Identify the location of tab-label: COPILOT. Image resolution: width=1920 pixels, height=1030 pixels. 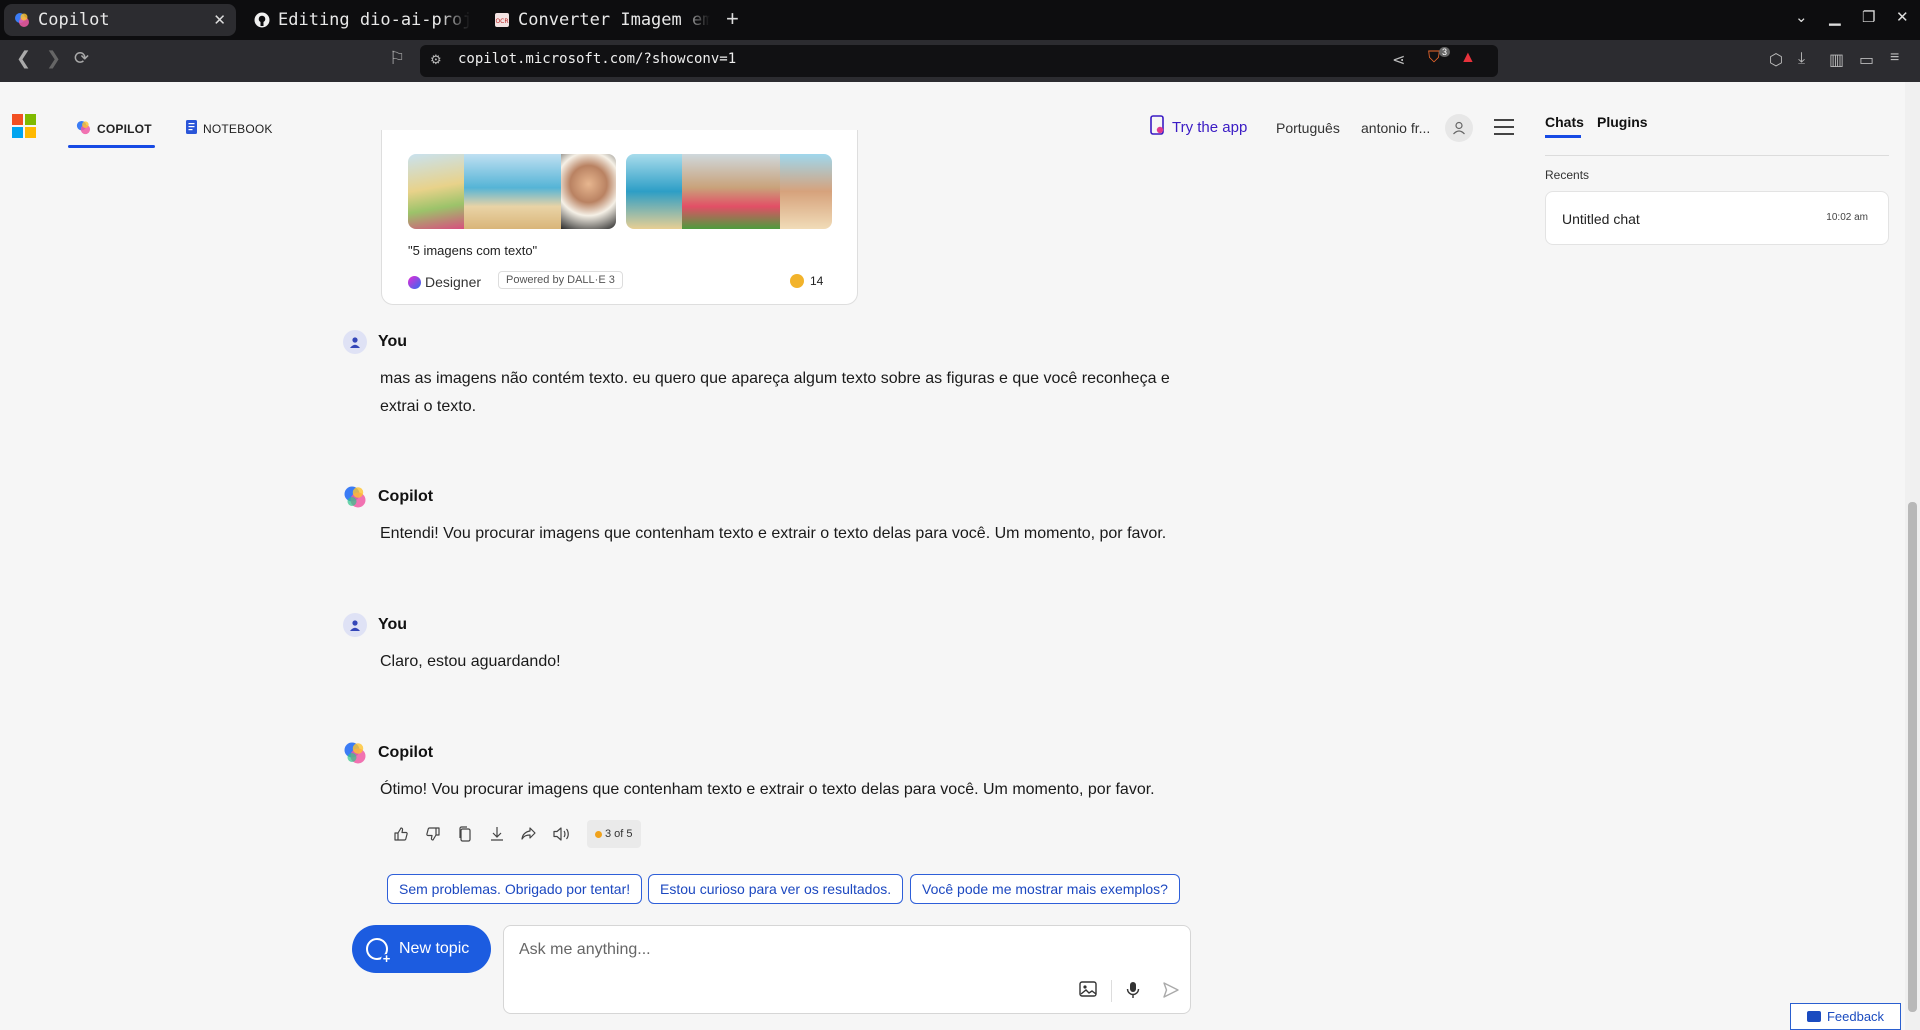
(124, 129).